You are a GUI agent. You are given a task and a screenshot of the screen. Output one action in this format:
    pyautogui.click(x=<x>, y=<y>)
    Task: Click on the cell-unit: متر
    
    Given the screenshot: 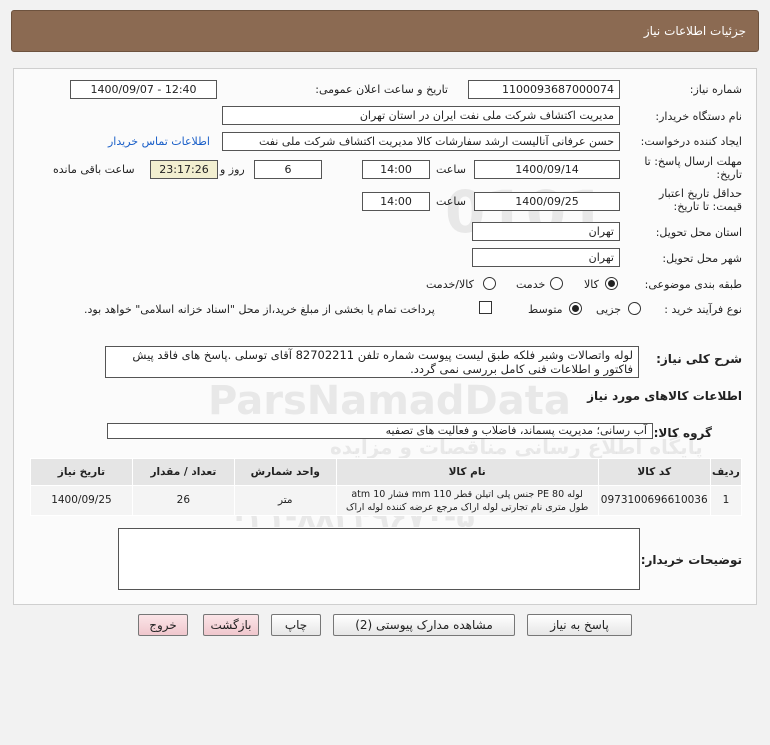 What is the action you would take?
    pyautogui.click(x=285, y=500)
    